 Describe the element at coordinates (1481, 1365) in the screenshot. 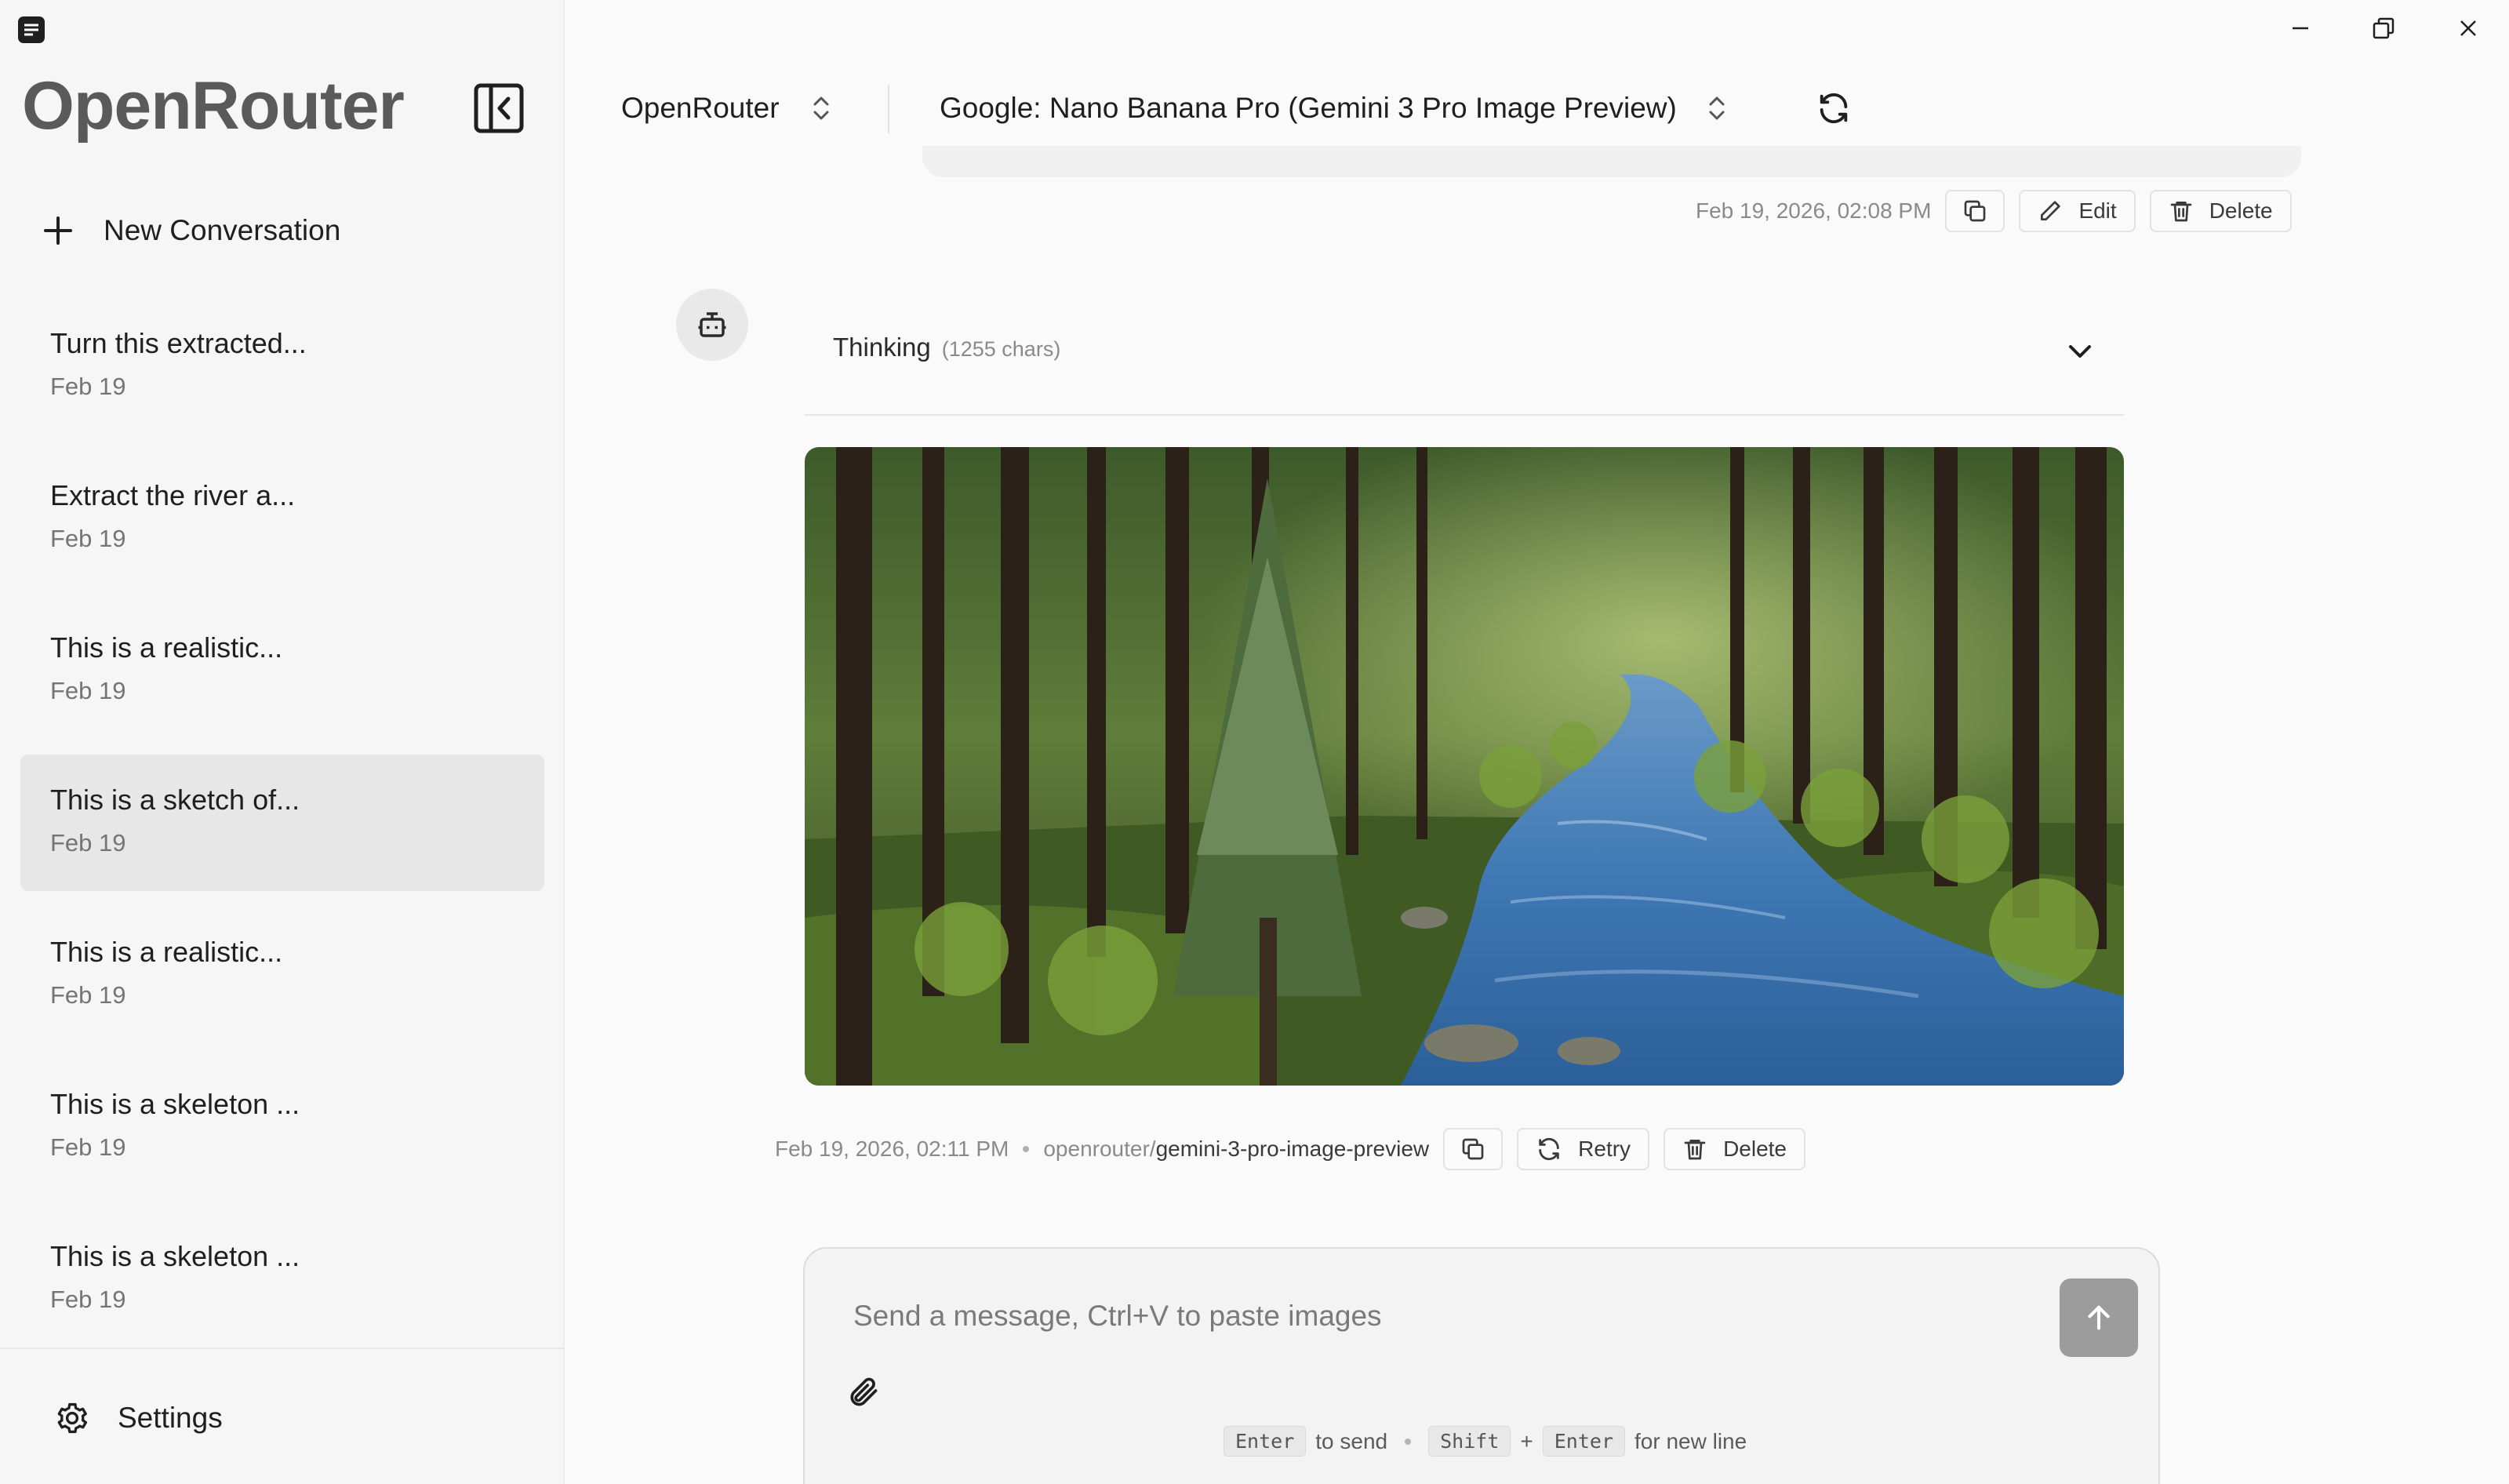

I see `message-composer: Enter to send Shift + Enter for new line` at that location.